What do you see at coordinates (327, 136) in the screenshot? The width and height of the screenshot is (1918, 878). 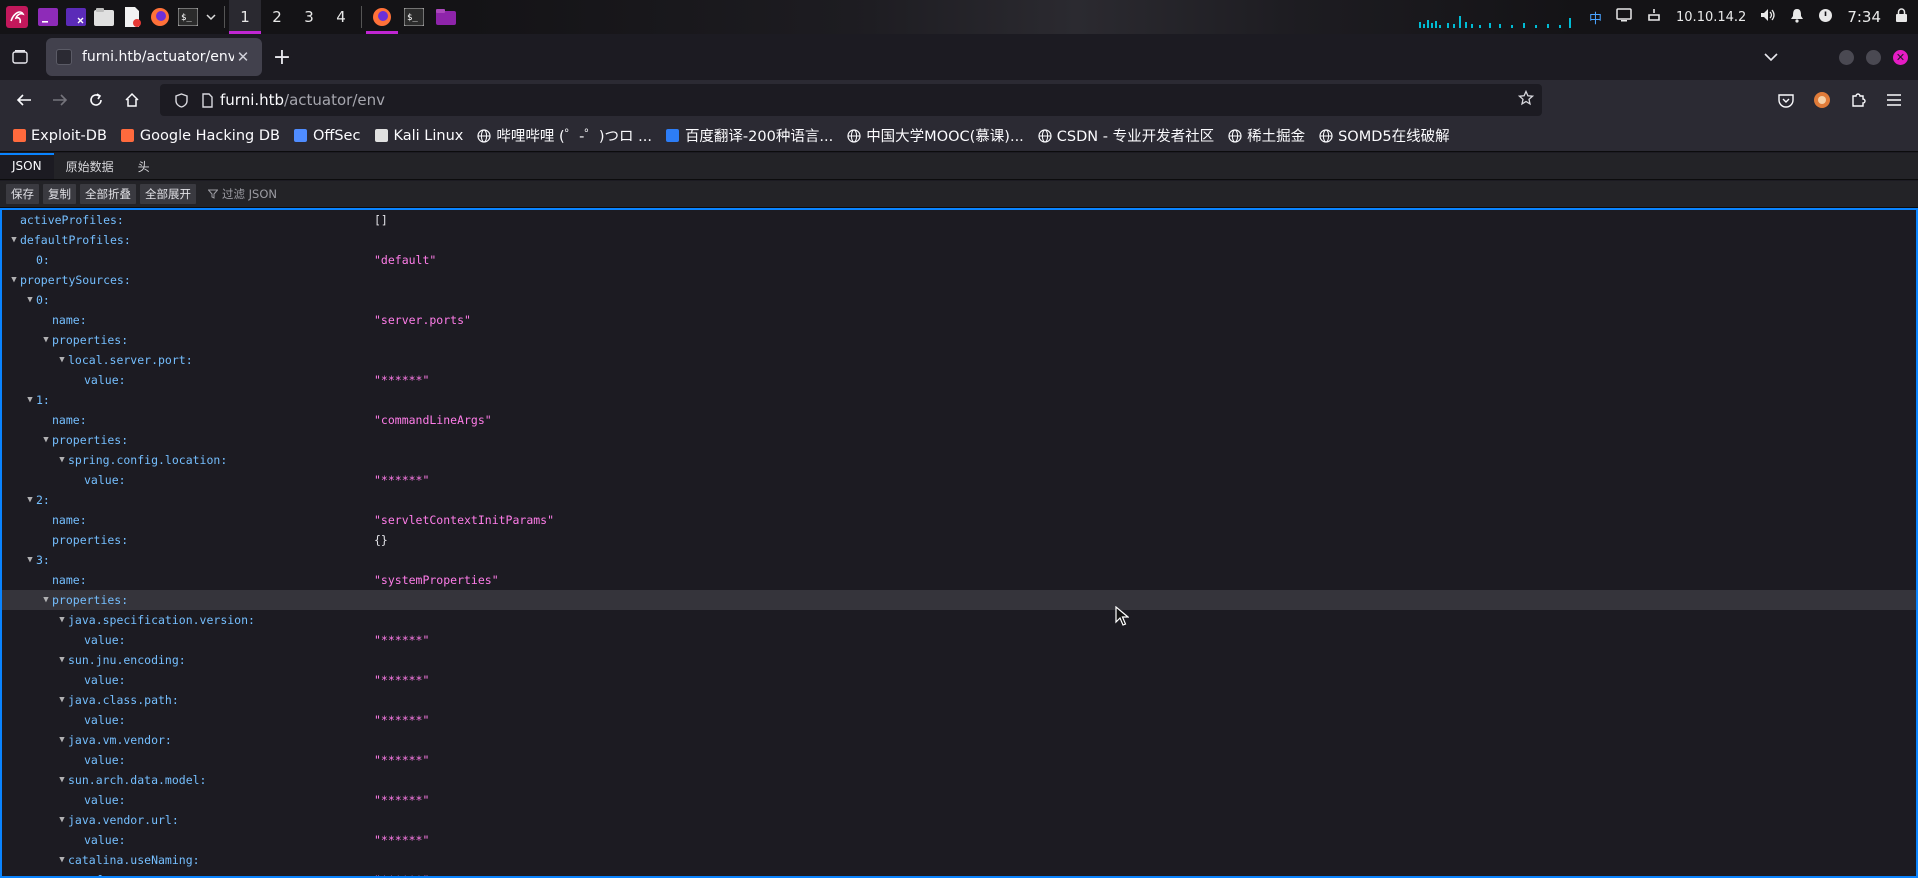 I see `bookmark-item: OffSec` at bounding box center [327, 136].